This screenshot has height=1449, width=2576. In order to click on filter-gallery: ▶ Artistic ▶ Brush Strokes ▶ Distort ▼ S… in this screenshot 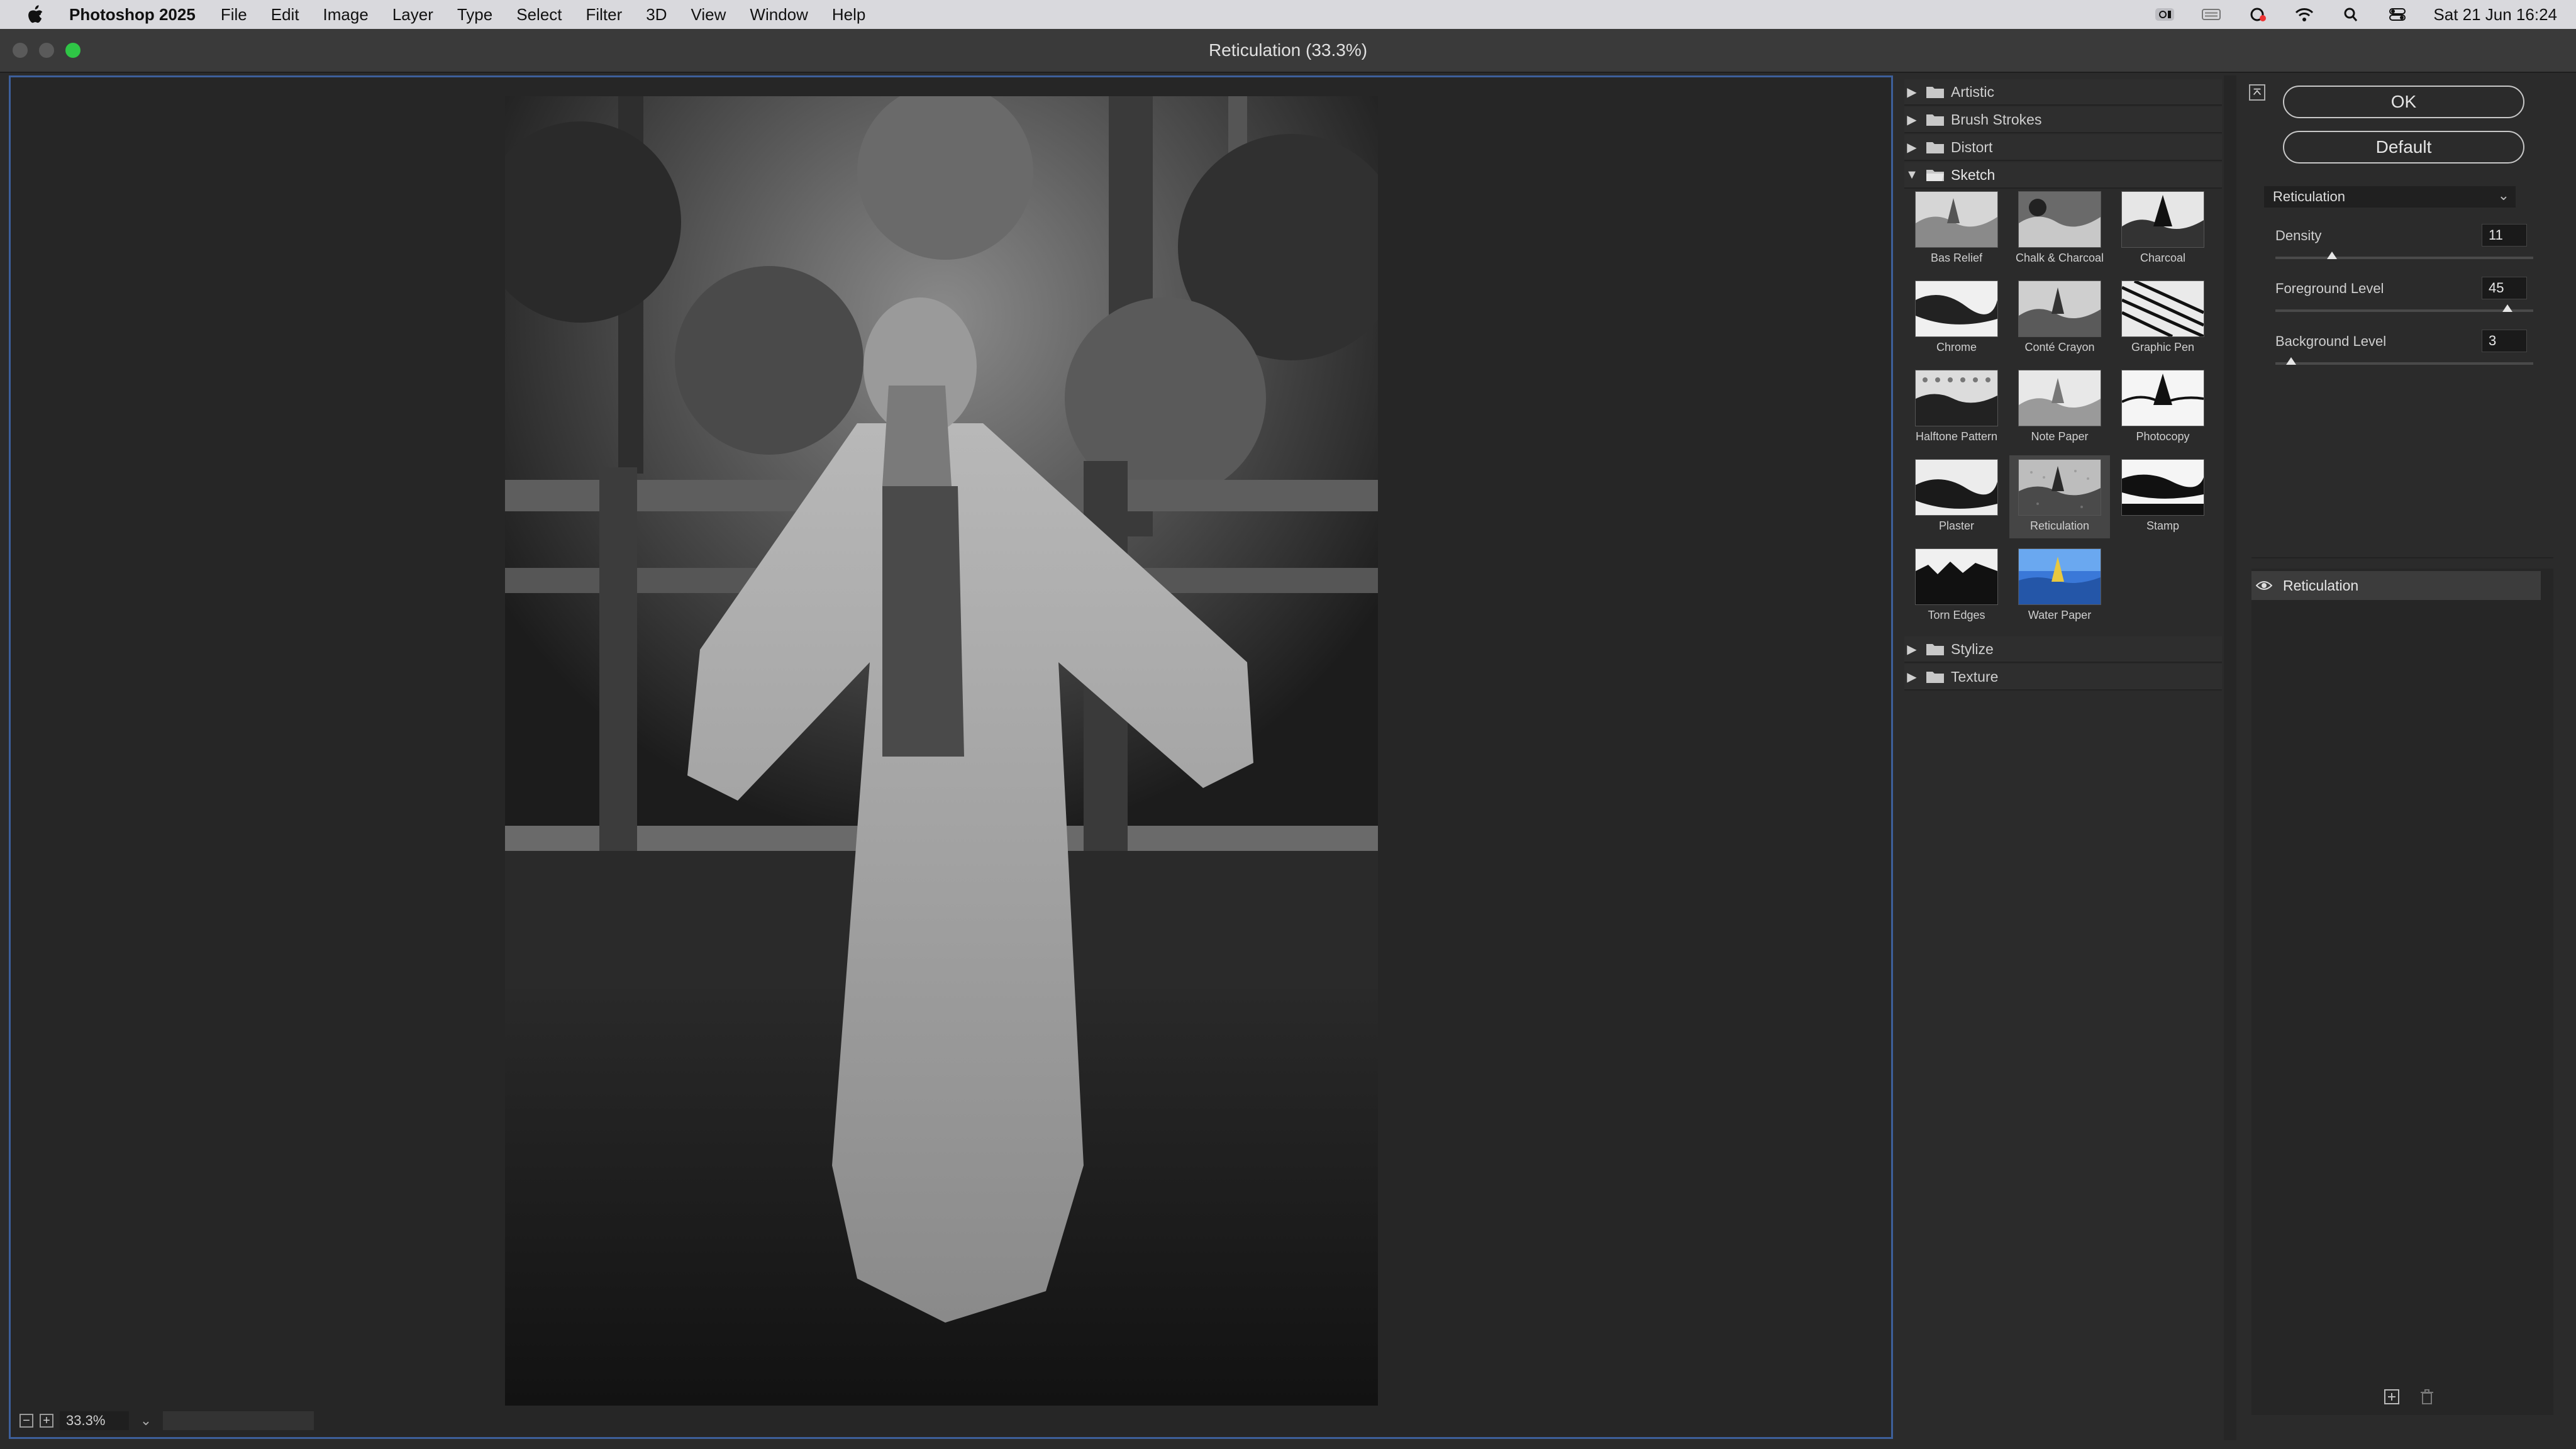, I will do `click(2060, 757)`.